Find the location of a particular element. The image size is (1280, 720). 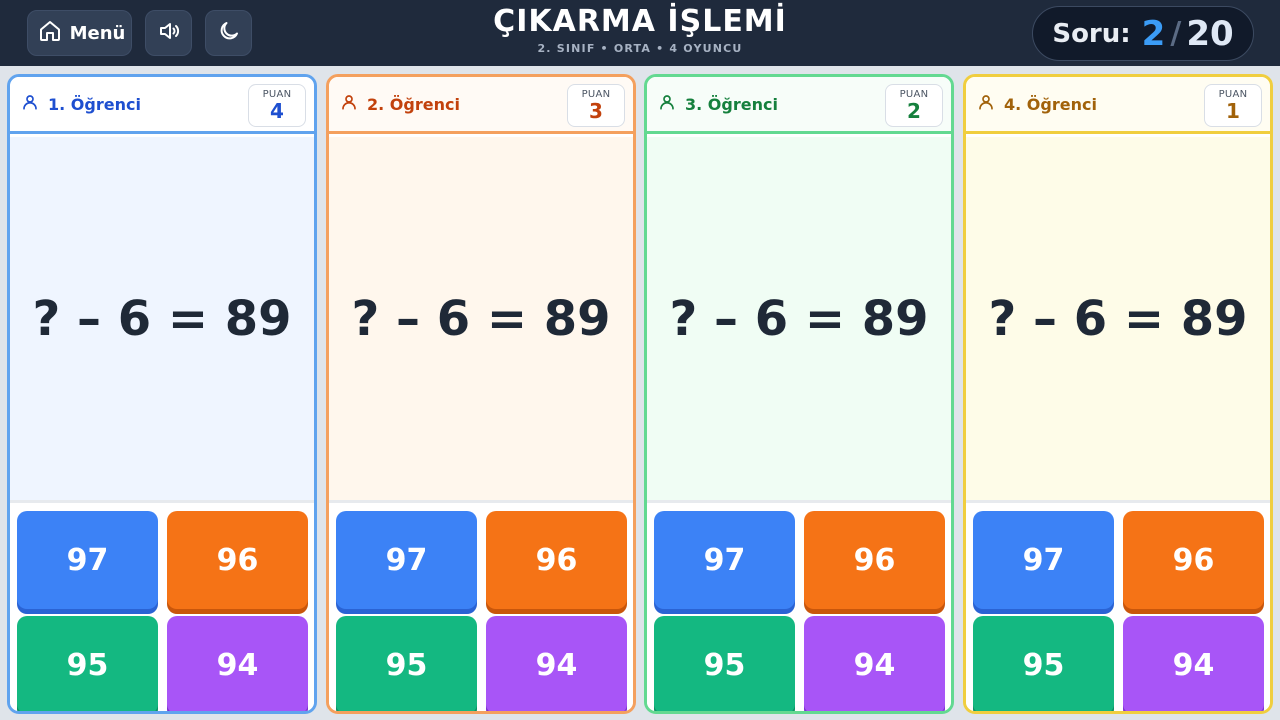

game-title: ÇIKARMA İŞLEMİ is located at coordinates (640, 21).